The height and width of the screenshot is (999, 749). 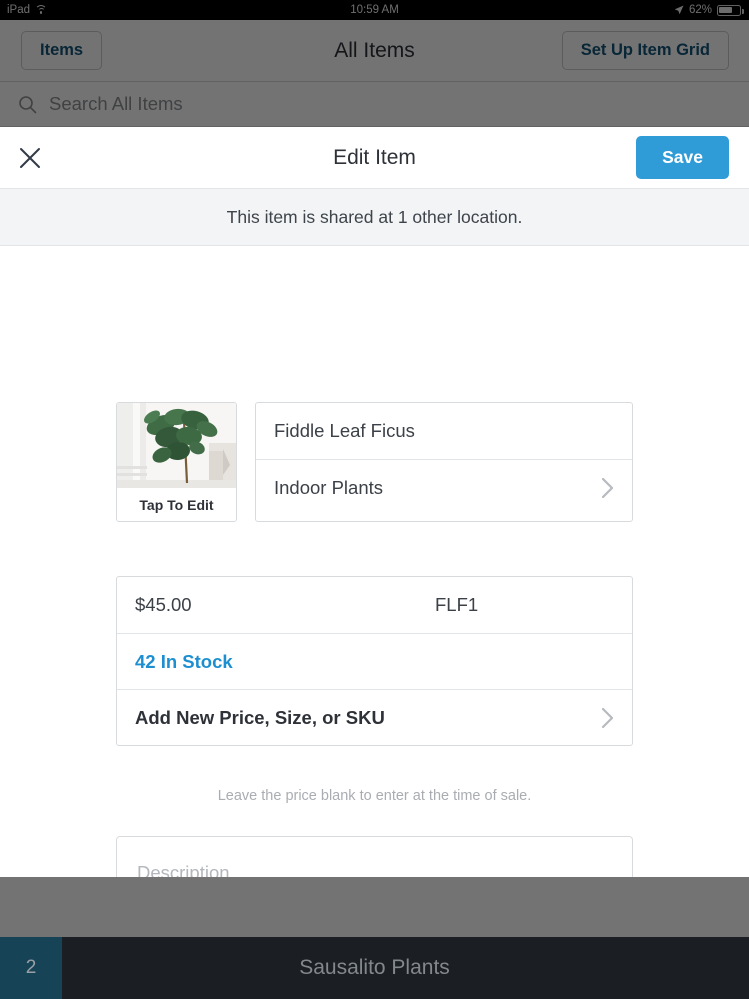 What do you see at coordinates (374, 158) in the screenshot?
I see `modal-header: Edit Item Save` at bounding box center [374, 158].